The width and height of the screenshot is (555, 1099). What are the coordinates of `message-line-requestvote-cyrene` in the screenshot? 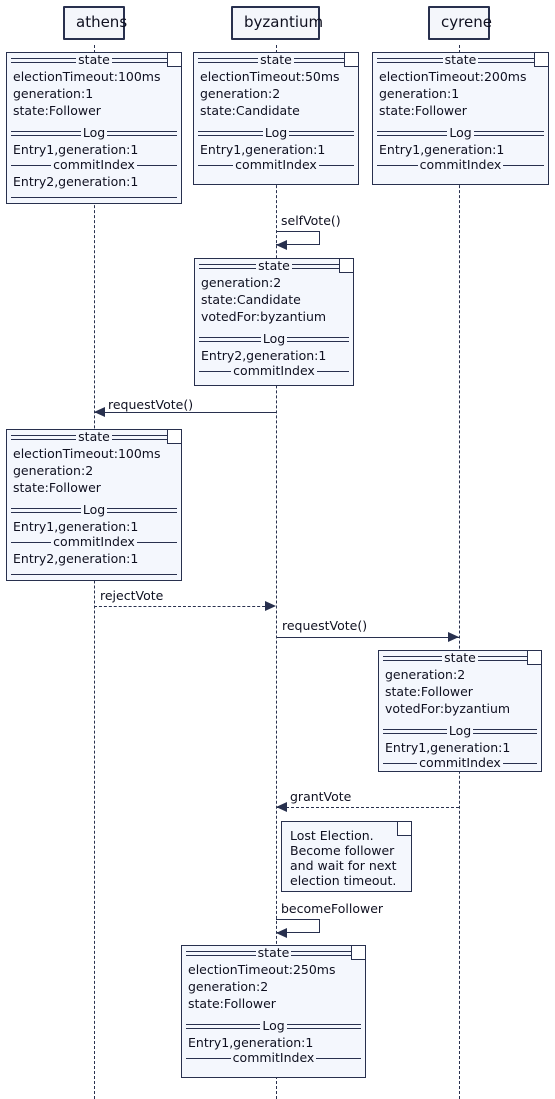 It's located at (367, 637).